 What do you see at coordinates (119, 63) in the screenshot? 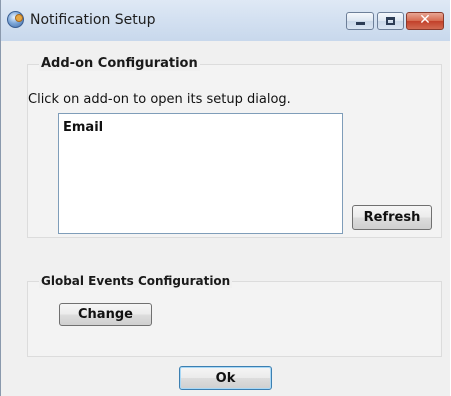
I see `addon-configuration-label: Add-on Configuration` at bounding box center [119, 63].